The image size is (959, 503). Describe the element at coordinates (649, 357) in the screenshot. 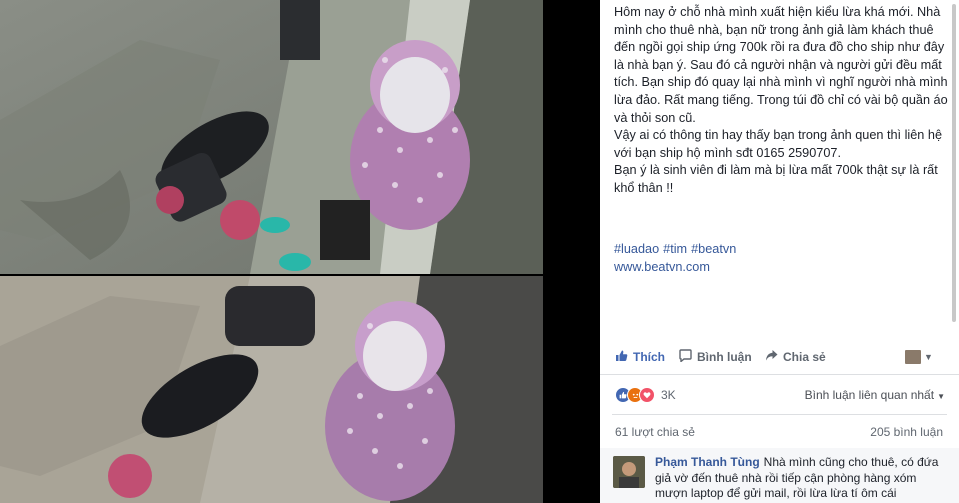

I see `like-label: Thích` at that location.